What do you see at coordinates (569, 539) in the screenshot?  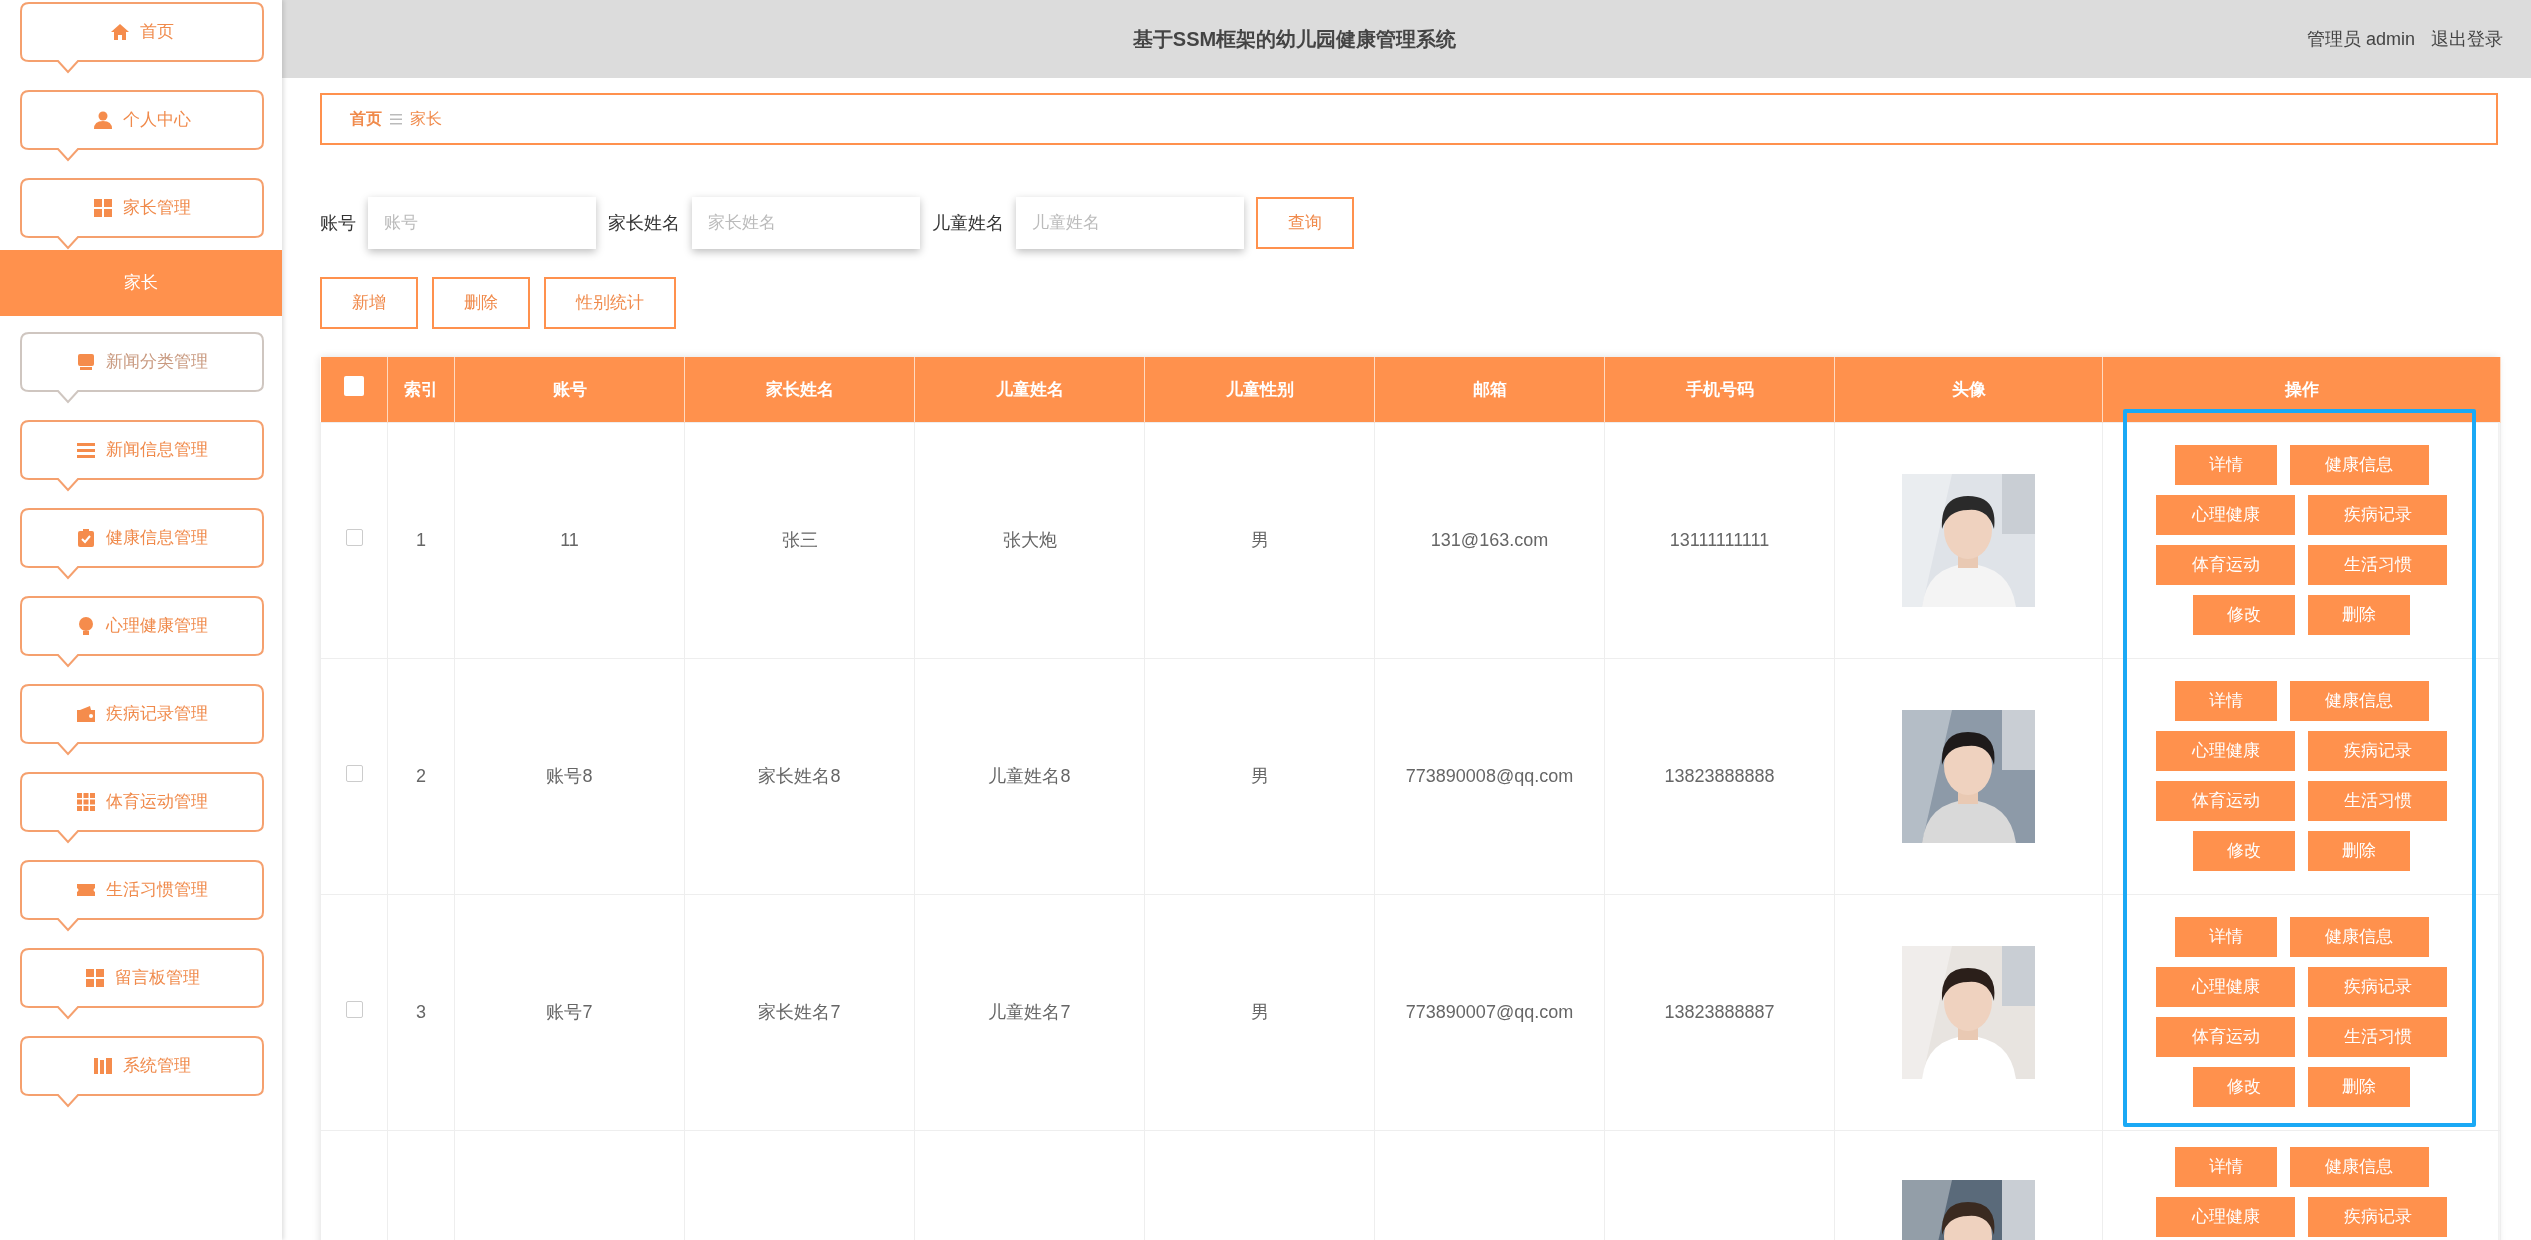 I see `table-cell: 11` at bounding box center [569, 539].